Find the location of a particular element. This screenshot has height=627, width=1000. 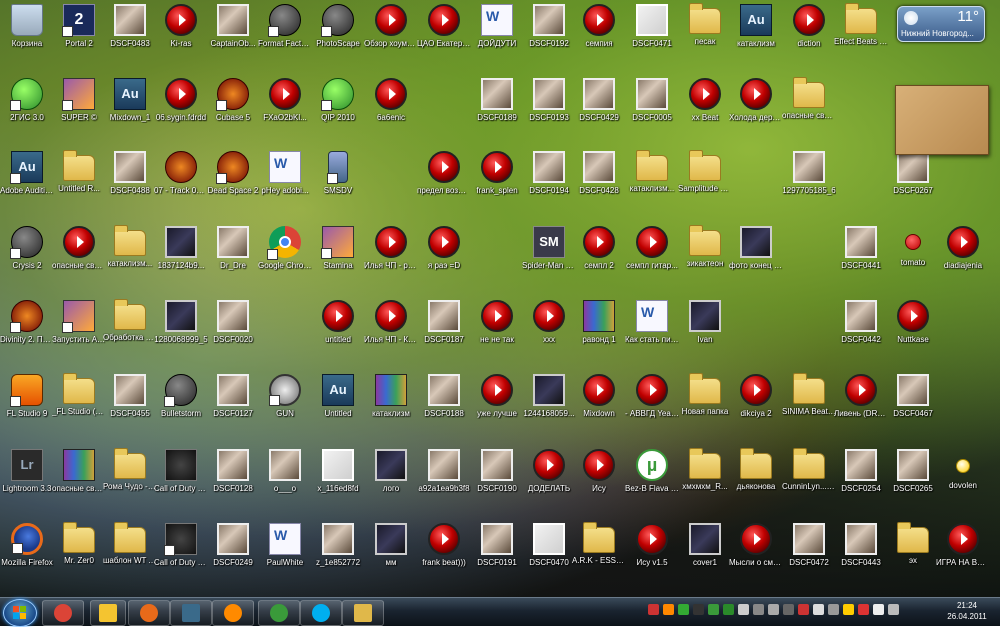

desktop-icon: лого is located at coordinates (391, 471).